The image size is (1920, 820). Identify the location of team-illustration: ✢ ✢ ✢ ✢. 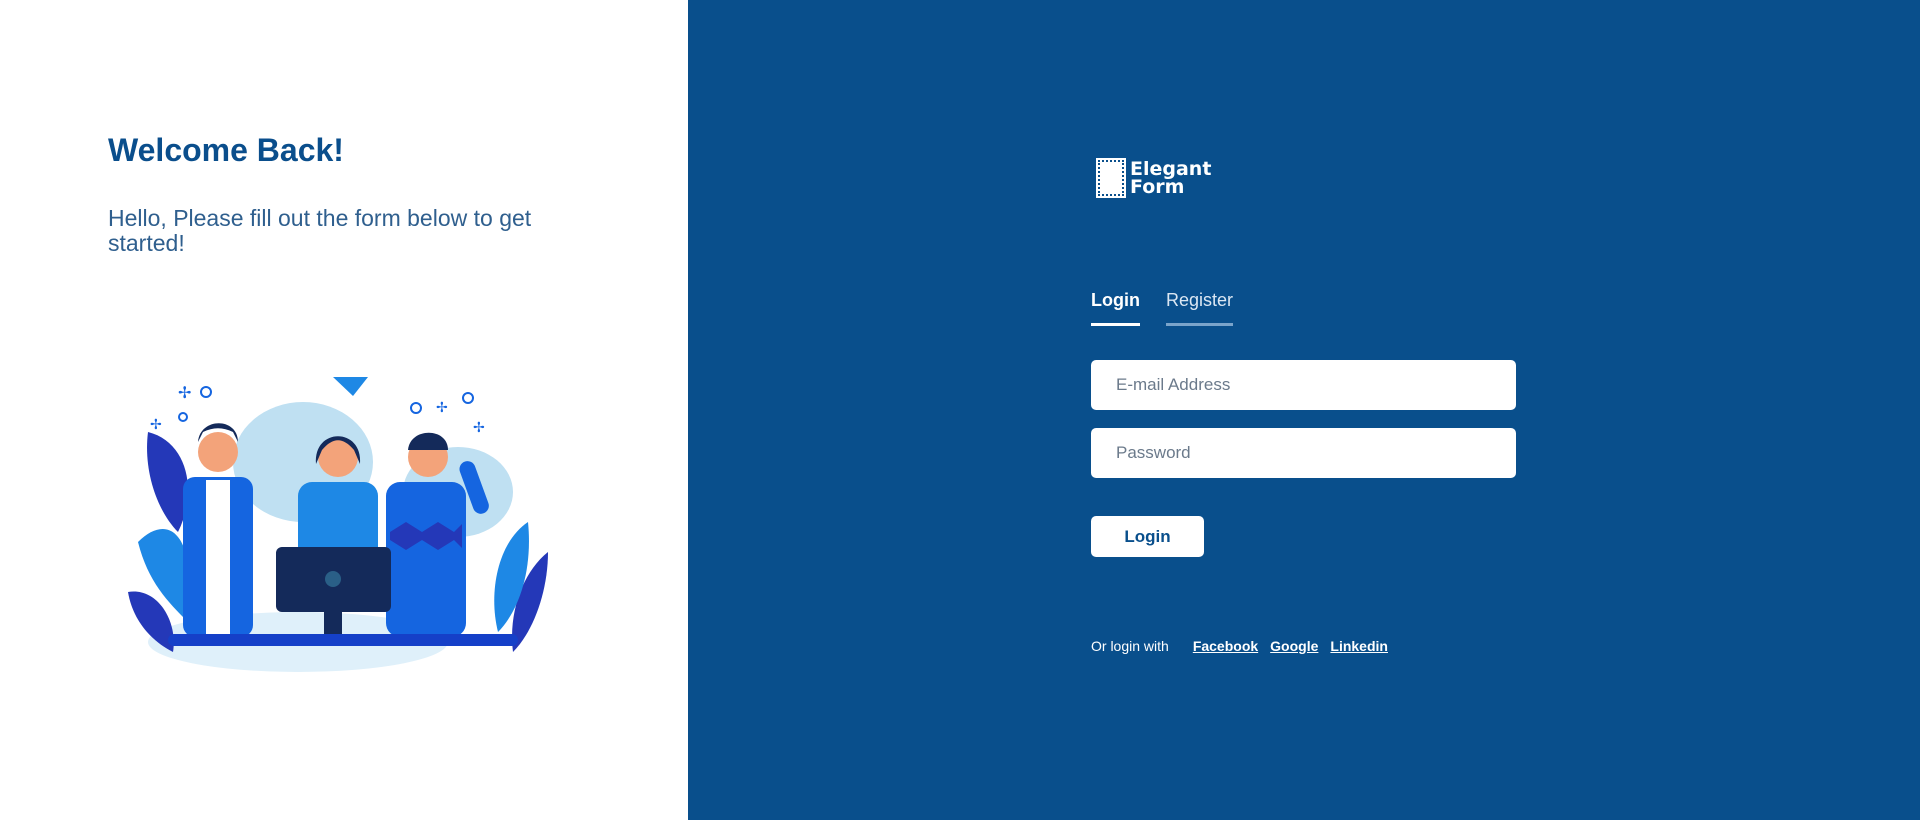
(338, 524).